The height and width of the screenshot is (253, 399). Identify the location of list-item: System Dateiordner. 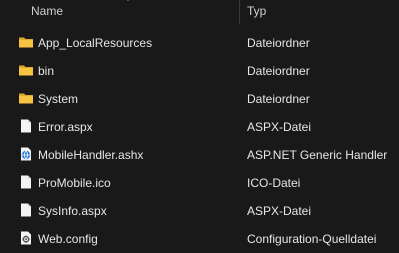
(199, 98).